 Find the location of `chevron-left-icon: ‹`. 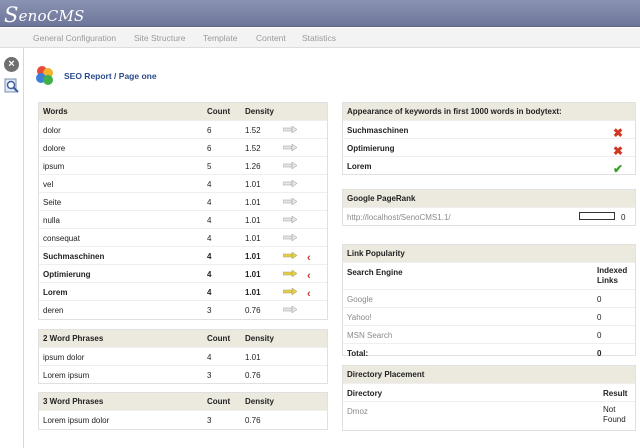

chevron-left-icon: ‹ is located at coordinates (309, 276).